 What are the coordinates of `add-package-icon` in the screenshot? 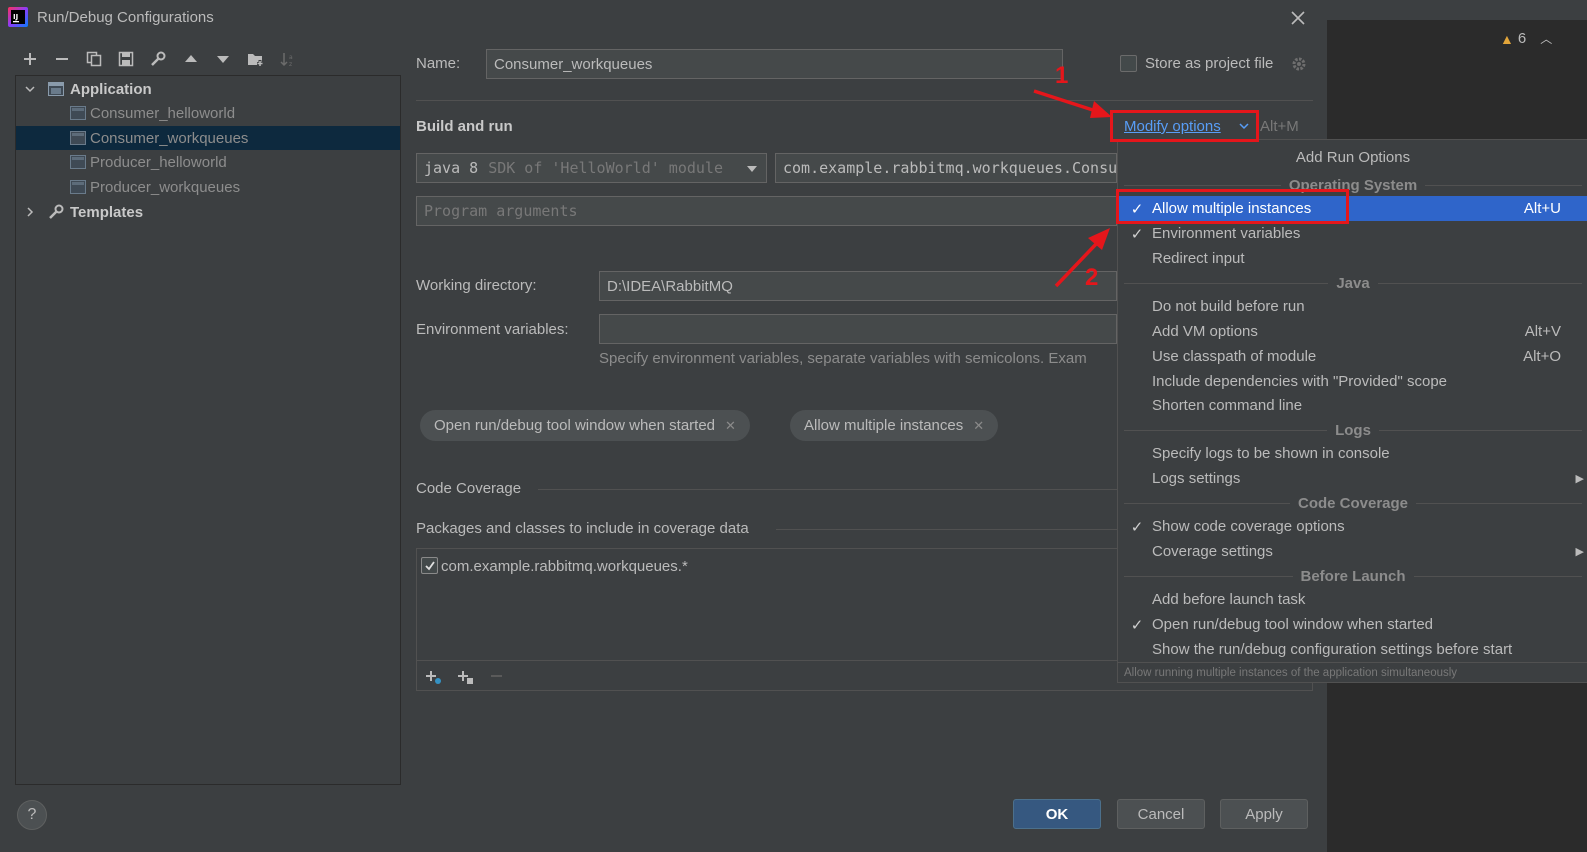 It's located at (434, 677).